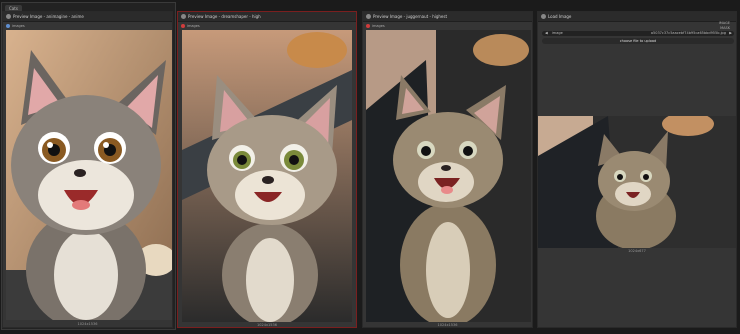 Image resolution: width=740 pixels, height=334 pixels. Describe the element at coordinates (560, 16) in the screenshot. I see `node-title: Load Image` at that location.